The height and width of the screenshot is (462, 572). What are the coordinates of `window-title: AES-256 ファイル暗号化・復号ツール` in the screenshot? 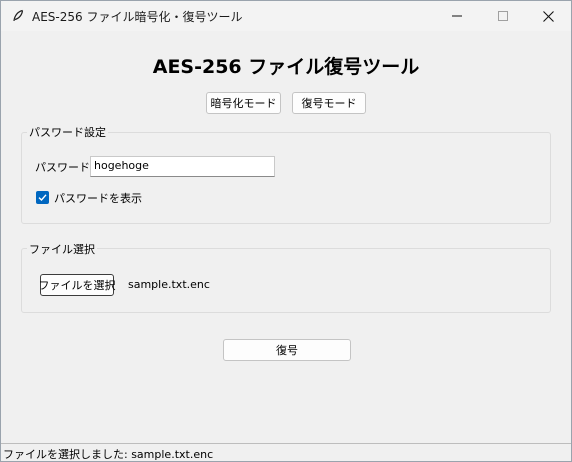 It's located at (137, 17).